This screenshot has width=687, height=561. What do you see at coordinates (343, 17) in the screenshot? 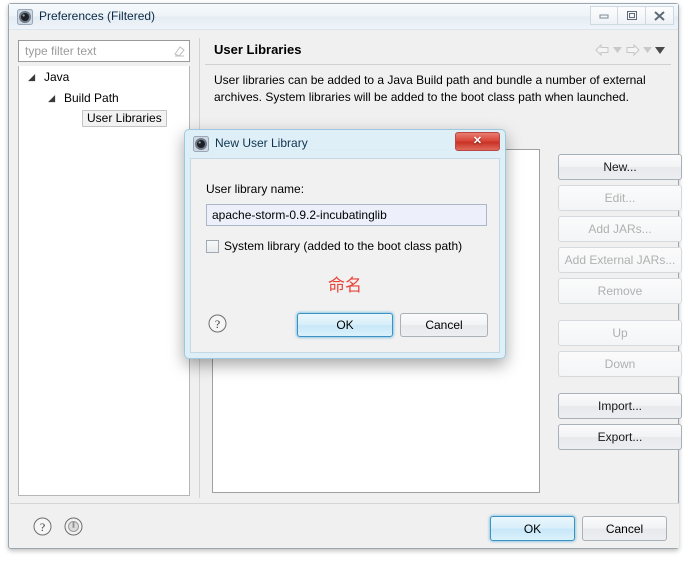
I see `window-titlebar: Preferences (Filtered)` at bounding box center [343, 17].